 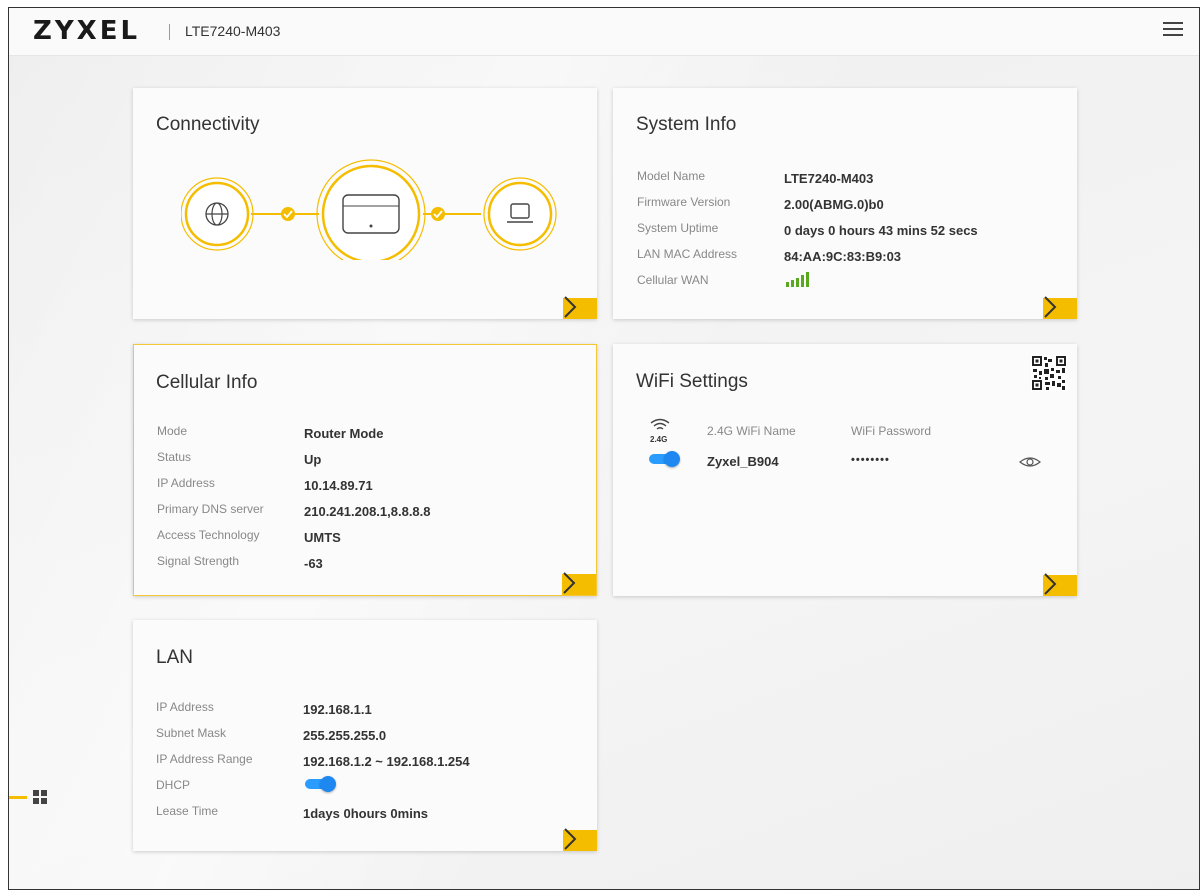 I want to click on access-technology-label: Access Technology, so click(x=208, y=535).